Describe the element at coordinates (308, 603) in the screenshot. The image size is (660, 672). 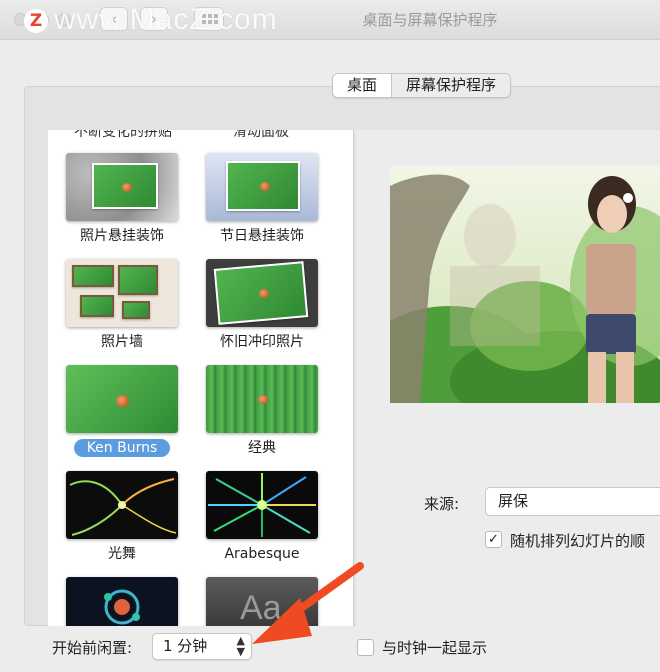
I see `annotation-arrow-icon` at that location.